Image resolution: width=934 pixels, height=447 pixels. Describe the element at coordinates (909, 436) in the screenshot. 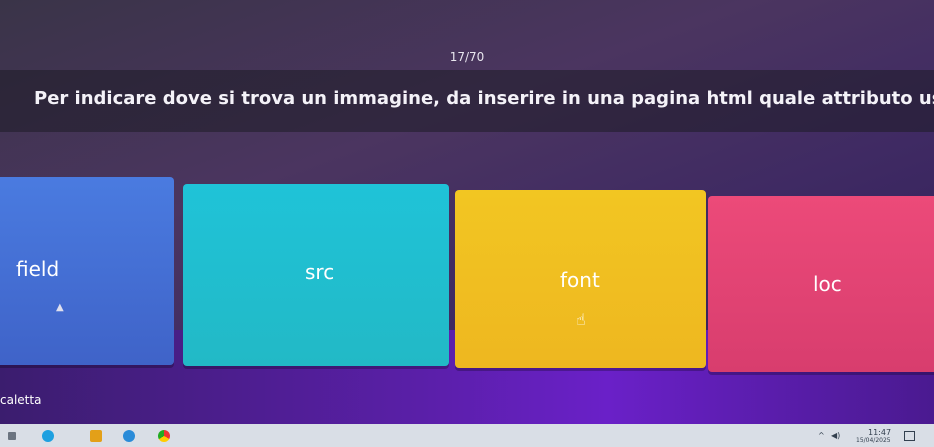

I see `notifications-icon` at that location.